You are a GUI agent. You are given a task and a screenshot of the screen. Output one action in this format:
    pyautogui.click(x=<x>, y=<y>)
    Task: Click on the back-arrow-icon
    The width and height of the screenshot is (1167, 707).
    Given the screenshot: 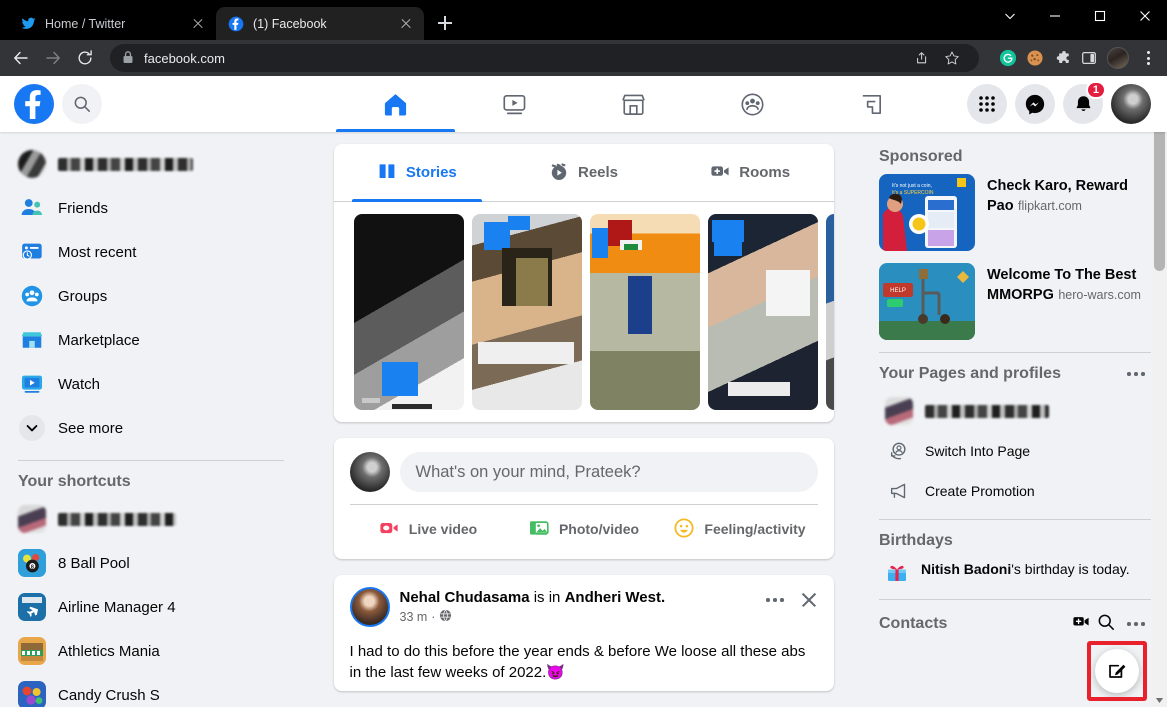 What is the action you would take?
    pyautogui.click(x=21, y=58)
    